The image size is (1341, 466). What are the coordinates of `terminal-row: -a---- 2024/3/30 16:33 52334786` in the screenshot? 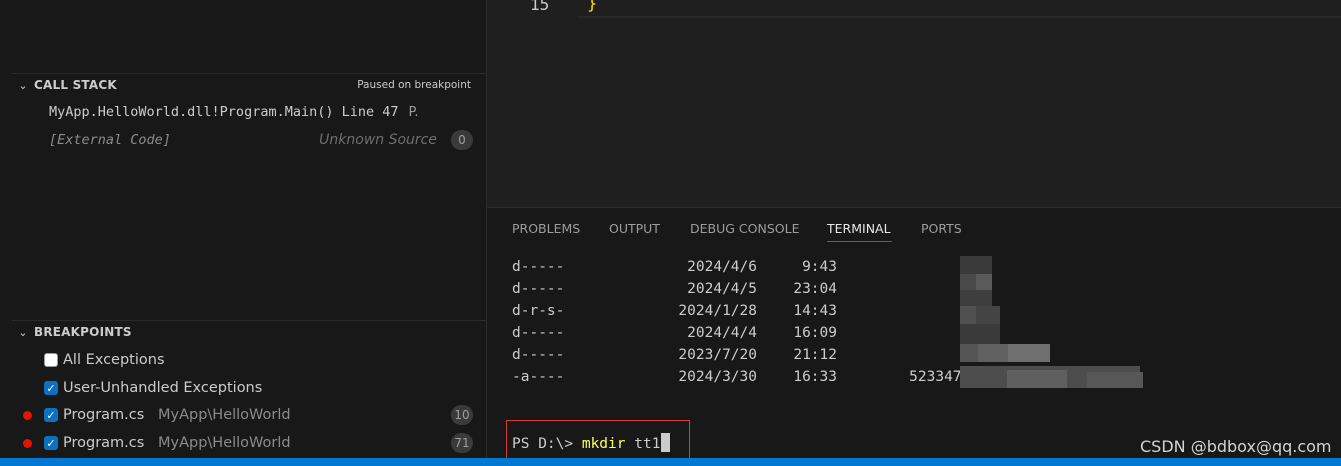 It's located at (745, 377).